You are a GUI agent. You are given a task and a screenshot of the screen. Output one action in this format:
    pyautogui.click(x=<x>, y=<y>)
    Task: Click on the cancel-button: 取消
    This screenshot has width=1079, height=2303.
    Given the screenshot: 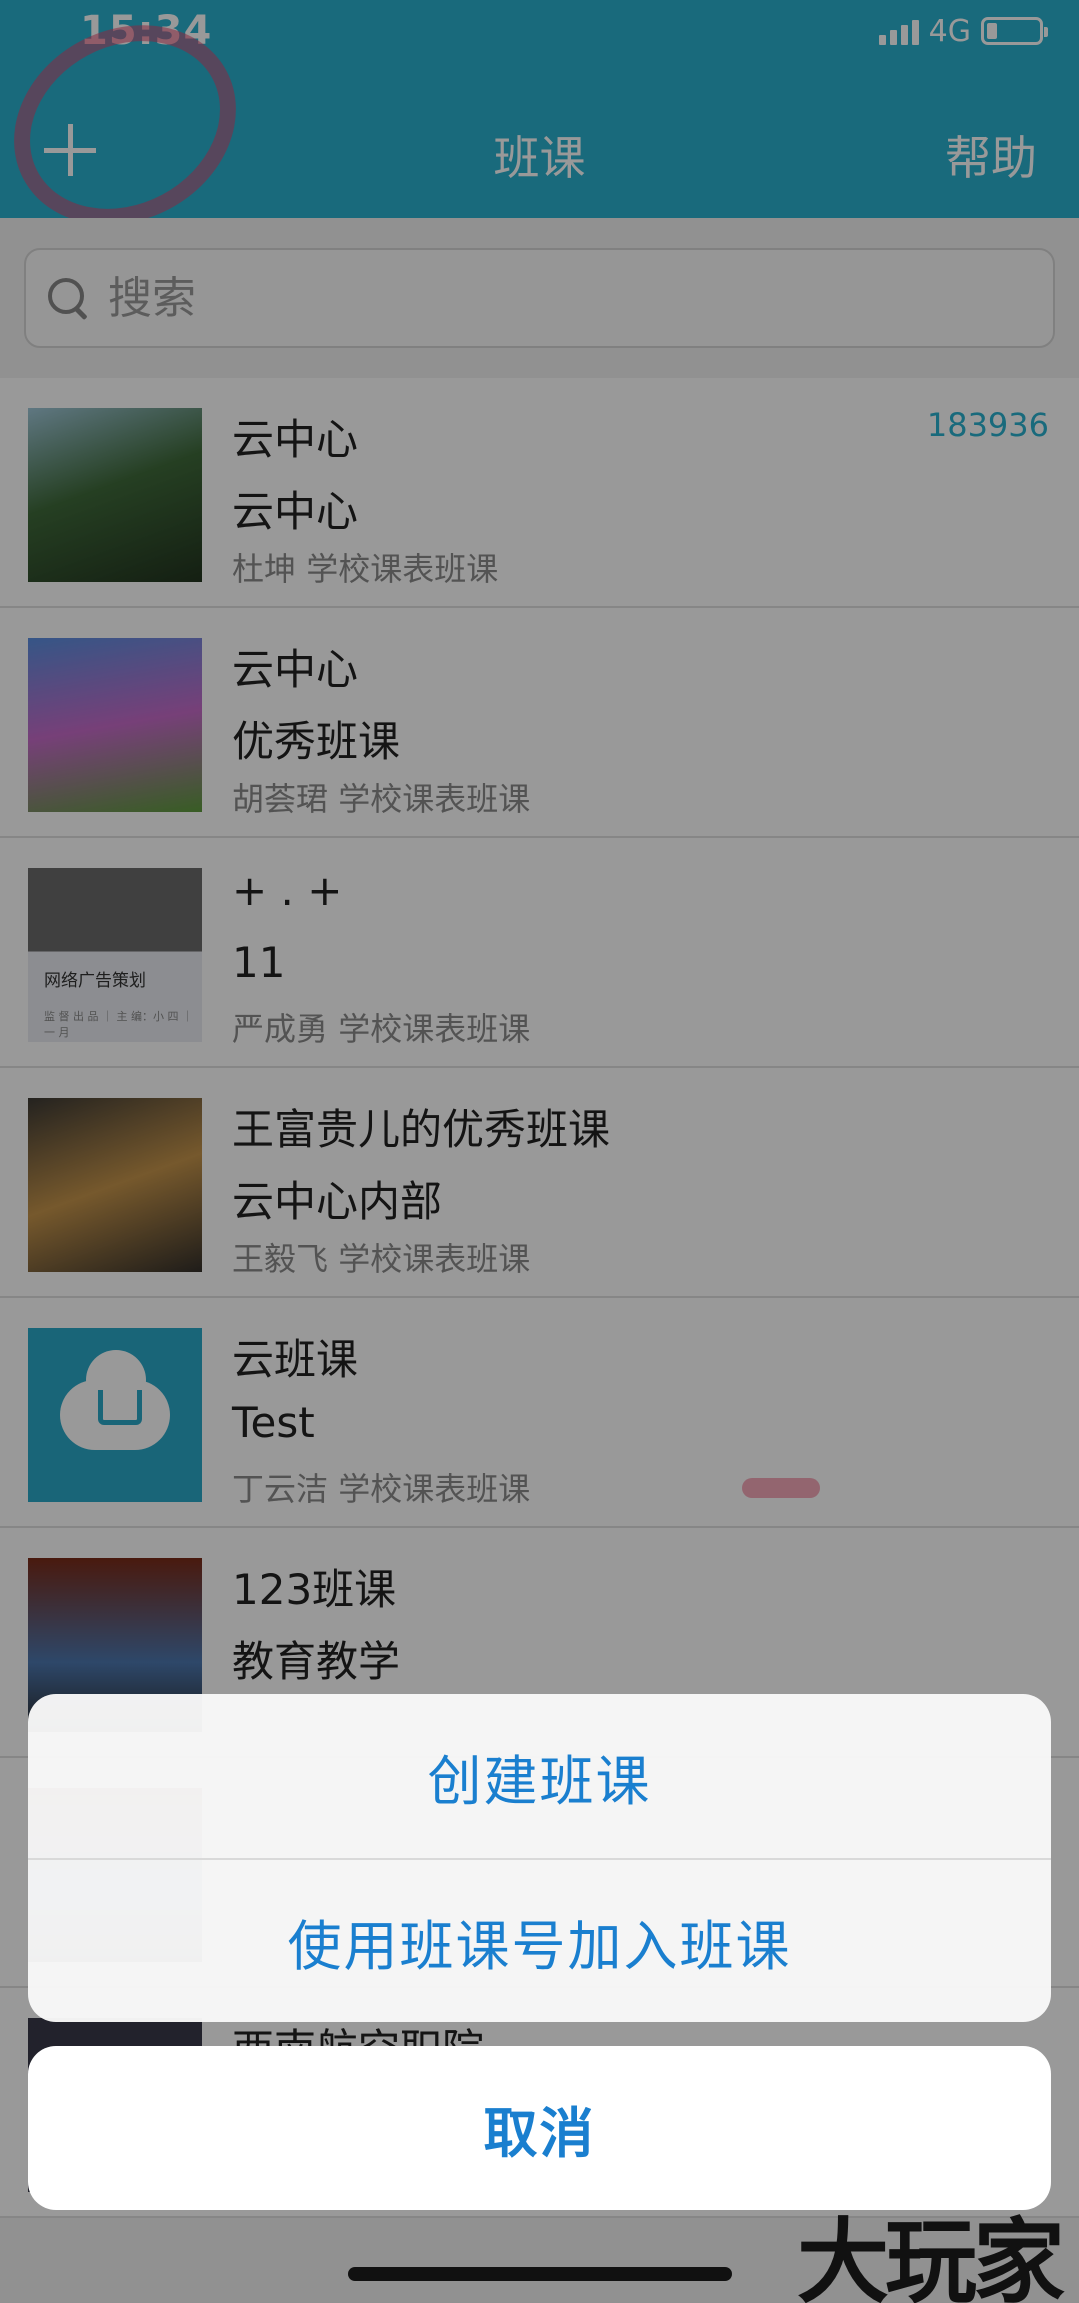 What is the action you would take?
    pyautogui.click(x=539, y=2128)
    